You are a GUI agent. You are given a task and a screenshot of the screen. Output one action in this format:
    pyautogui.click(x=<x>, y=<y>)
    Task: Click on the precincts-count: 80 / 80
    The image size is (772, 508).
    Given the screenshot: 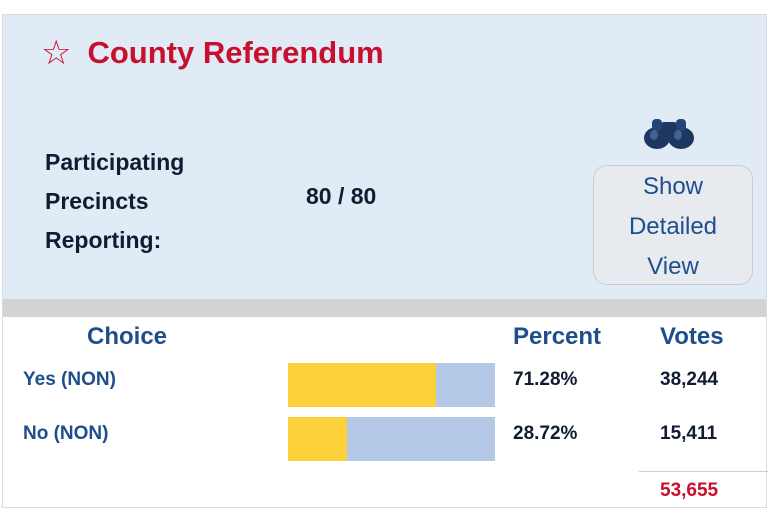 What is the action you would take?
    pyautogui.click(x=341, y=196)
    